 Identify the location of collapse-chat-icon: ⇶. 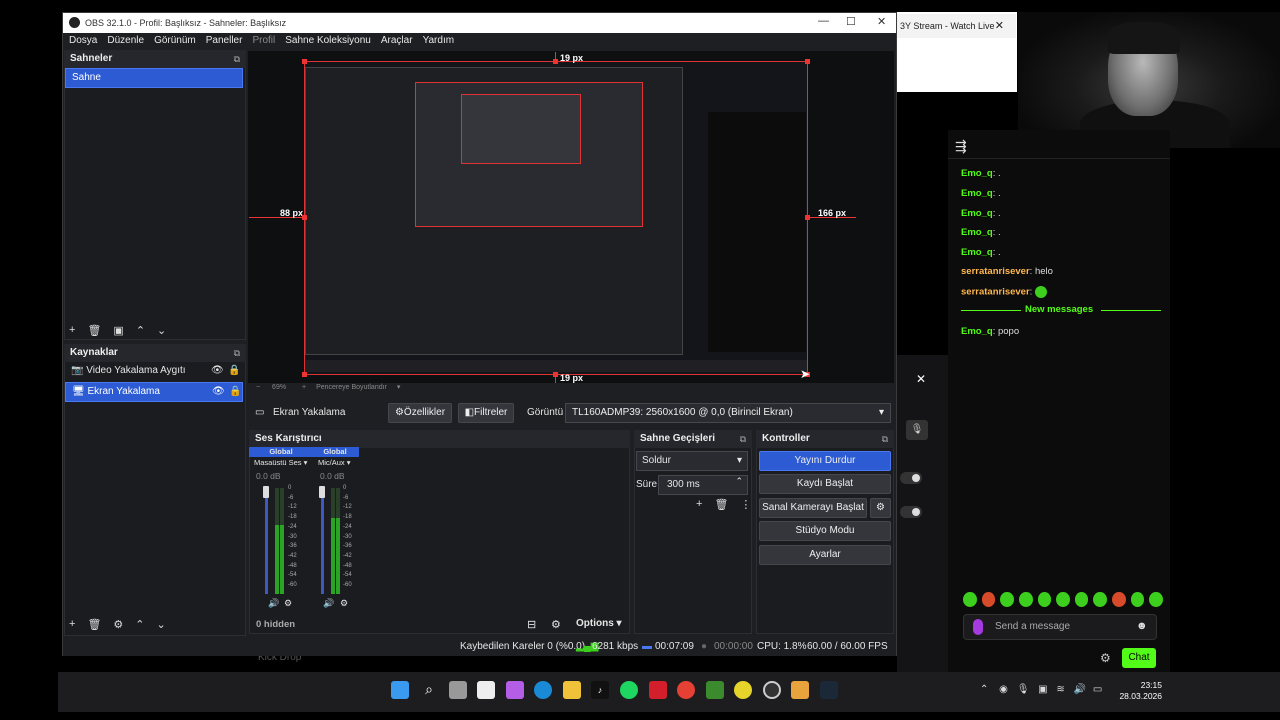
(961, 146).